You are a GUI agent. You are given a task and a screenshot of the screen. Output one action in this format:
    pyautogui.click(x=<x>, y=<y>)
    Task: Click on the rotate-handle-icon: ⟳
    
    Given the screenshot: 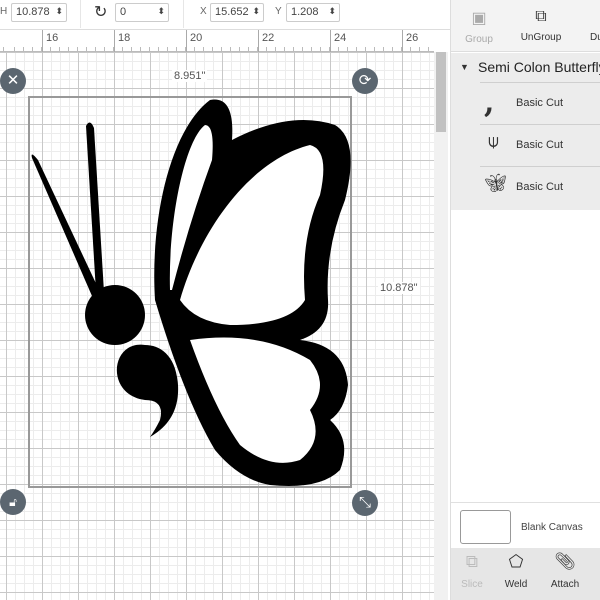 What is the action you would take?
    pyautogui.click(x=365, y=81)
    